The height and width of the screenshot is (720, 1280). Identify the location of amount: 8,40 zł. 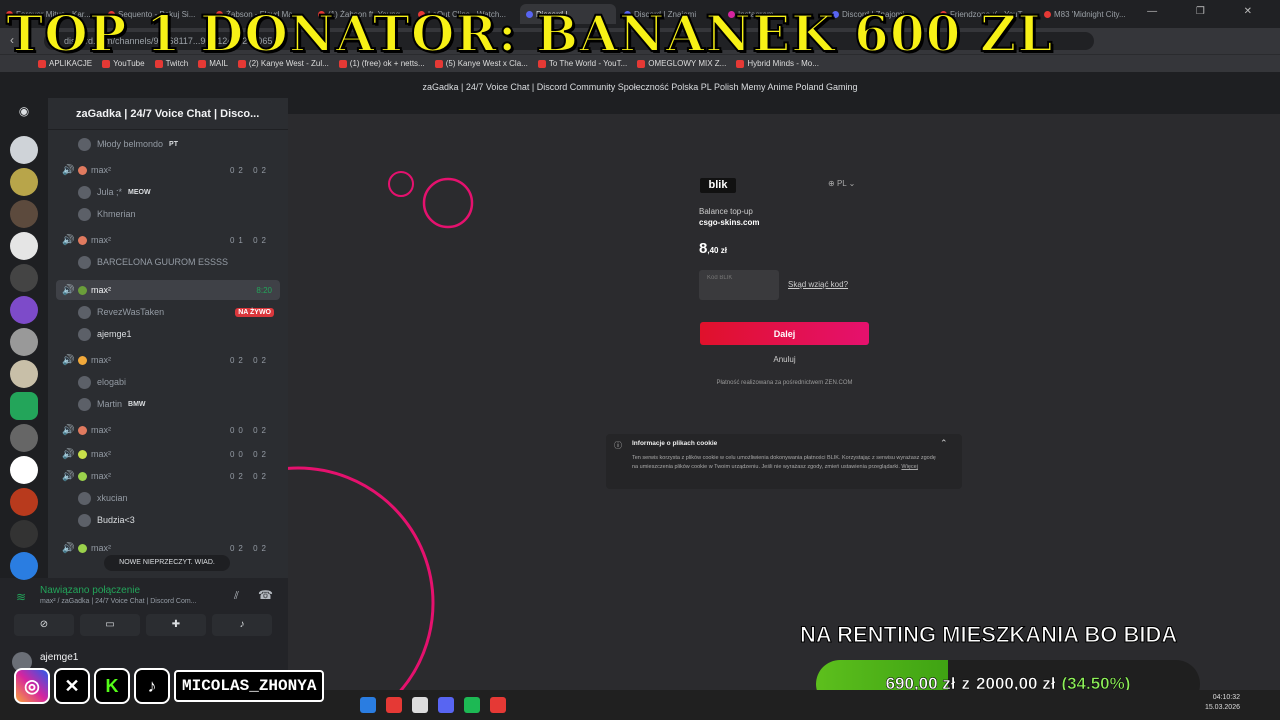
(713, 248).